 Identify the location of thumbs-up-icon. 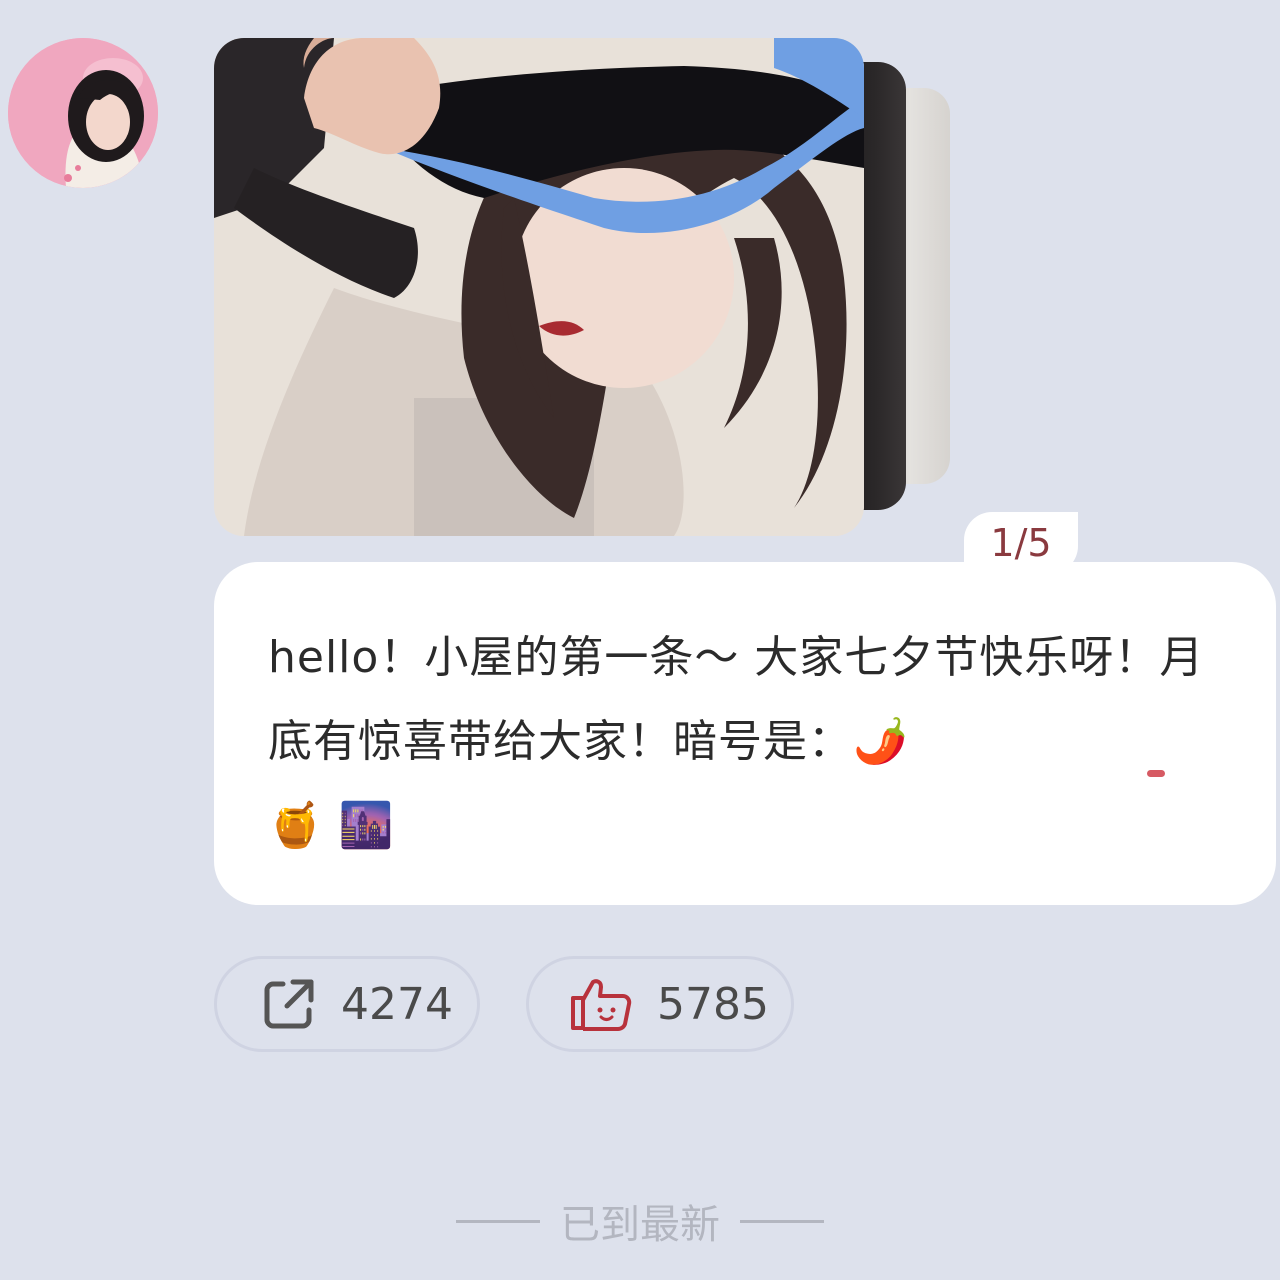
(601, 1004).